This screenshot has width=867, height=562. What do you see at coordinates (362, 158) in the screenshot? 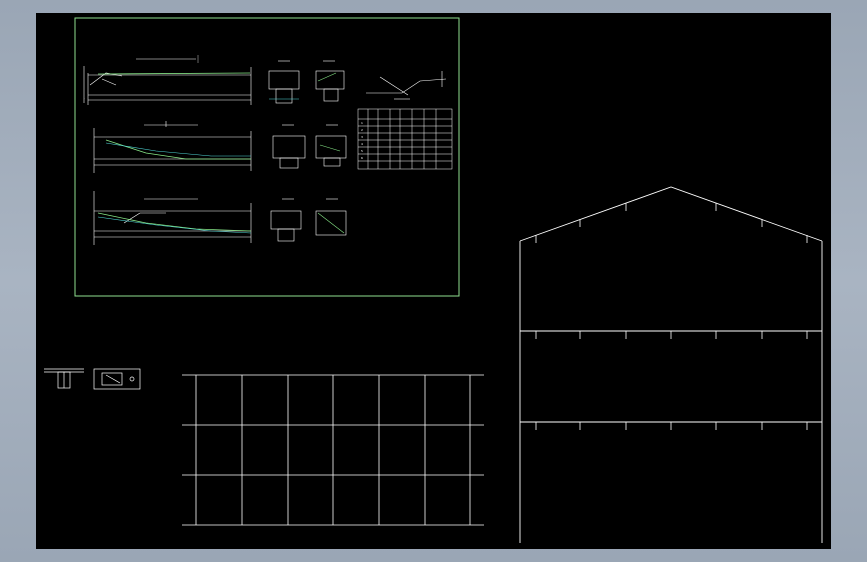
I see `table-cell: 6` at bounding box center [362, 158].